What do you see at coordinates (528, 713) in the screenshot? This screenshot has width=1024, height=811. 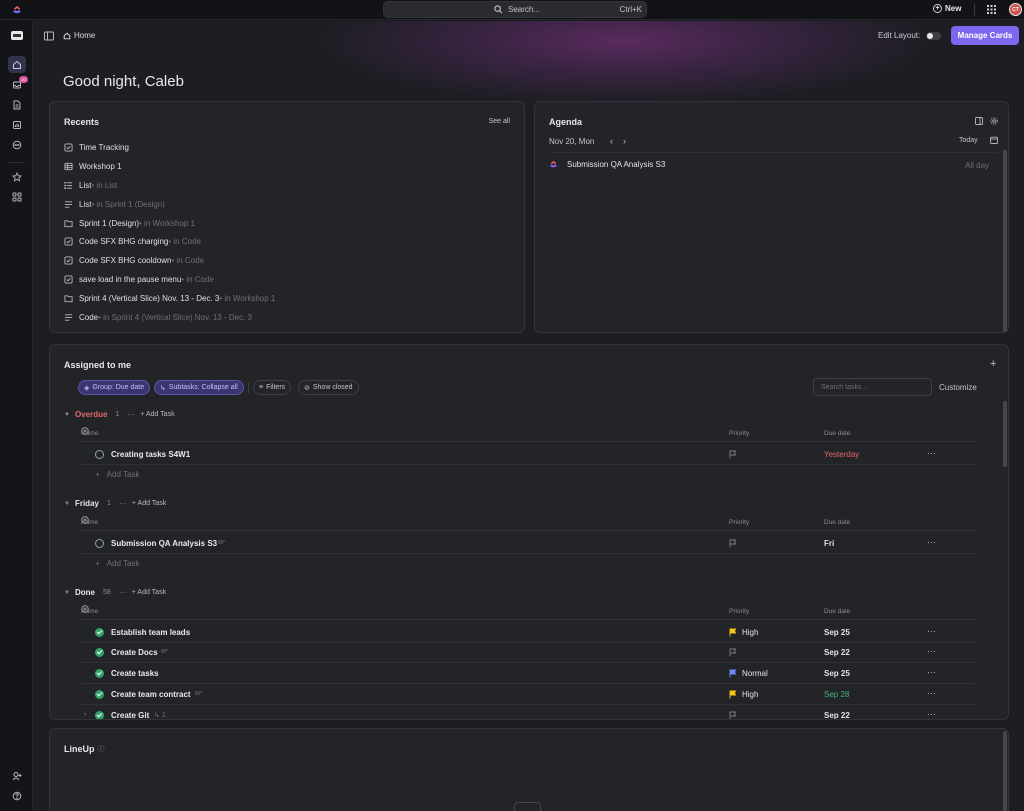 I see `task-row: › Create Git ↳ 1 Sep 22 ···` at bounding box center [528, 713].